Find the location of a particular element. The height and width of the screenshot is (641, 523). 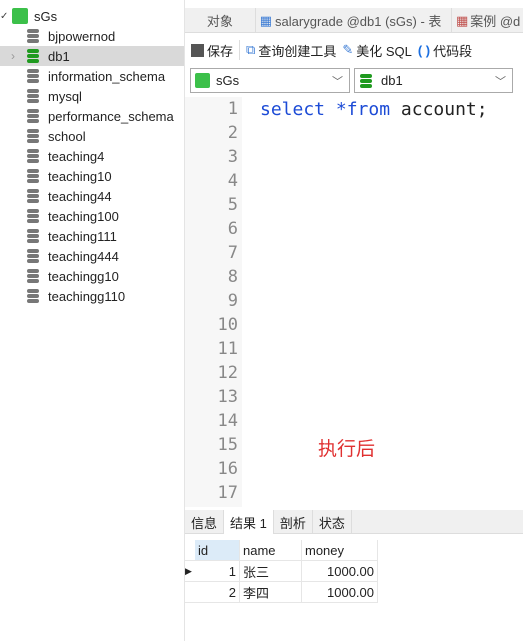

keyword-from: *from is located at coordinates (363, 109).